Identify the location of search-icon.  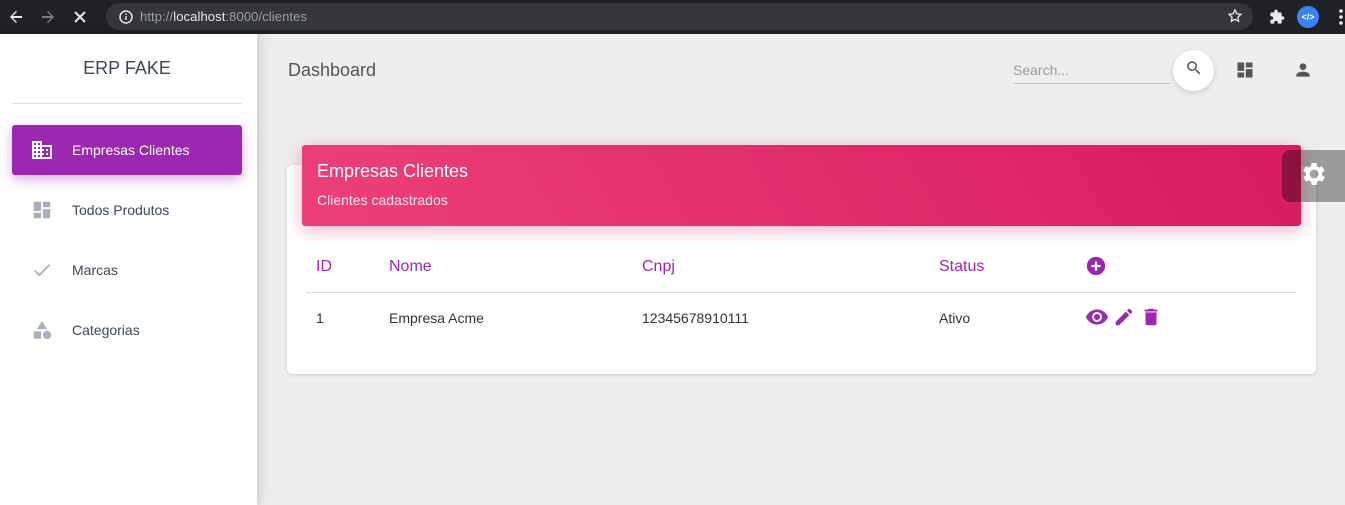
(1194, 70).